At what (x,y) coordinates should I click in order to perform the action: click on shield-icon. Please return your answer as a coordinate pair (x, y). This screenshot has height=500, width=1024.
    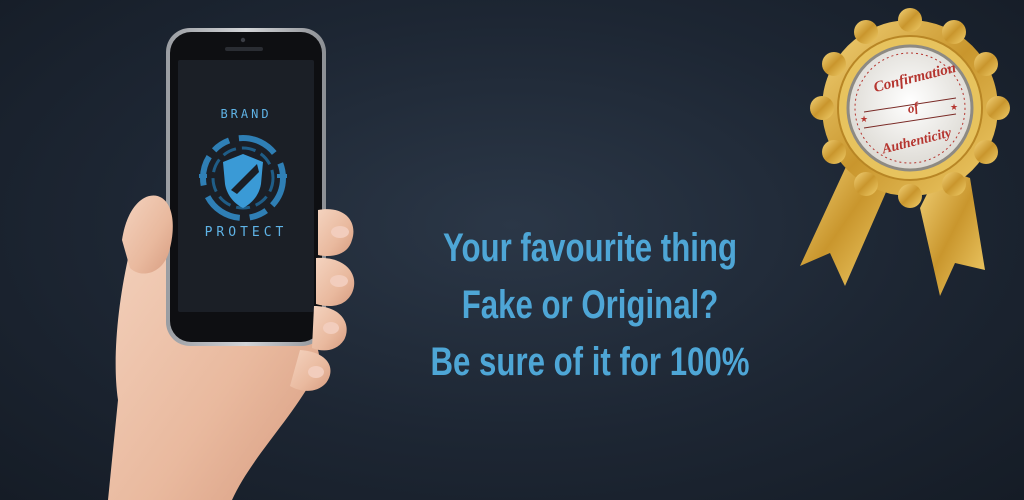
    Looking at the image, I should click on (243, 178).